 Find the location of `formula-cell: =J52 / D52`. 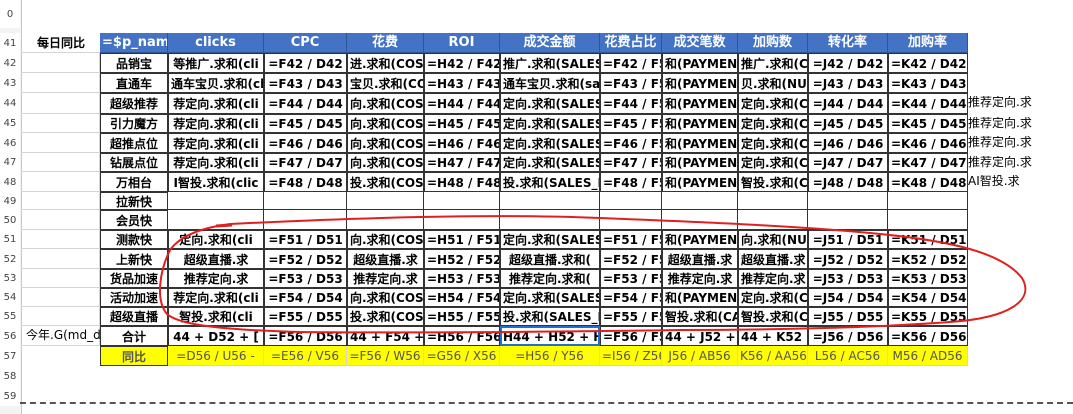

formula-cell: =J52 / D52 is located at coordinates (848, 259).